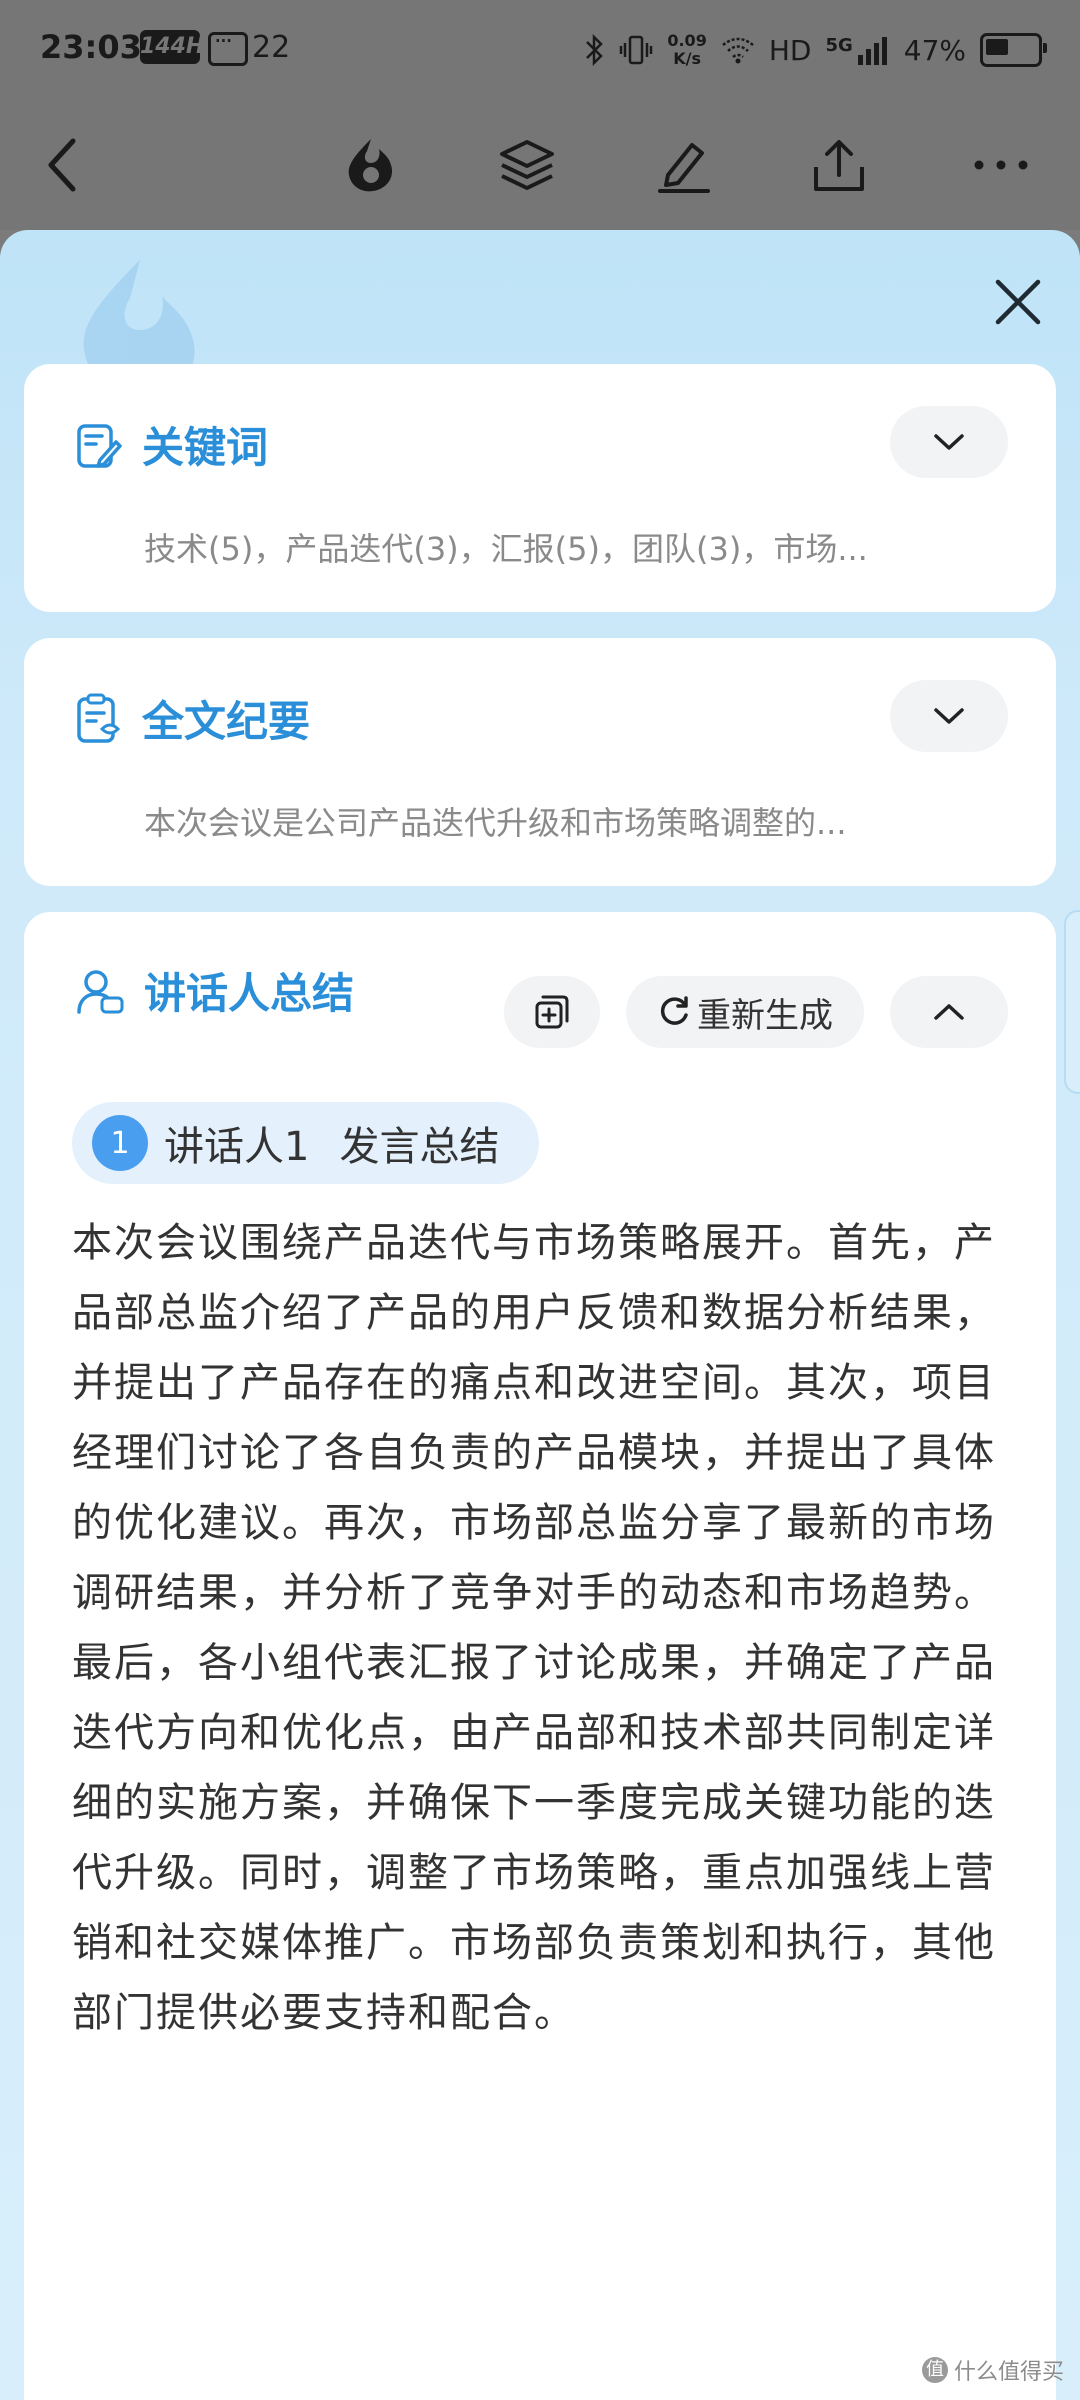 Image resolution: width=1080 pixels, height=2400 pixels. What do you see at coordinates (1072, 1002) in the screenshot?
I see `side-handle` at bounding box center [1072, 1002].